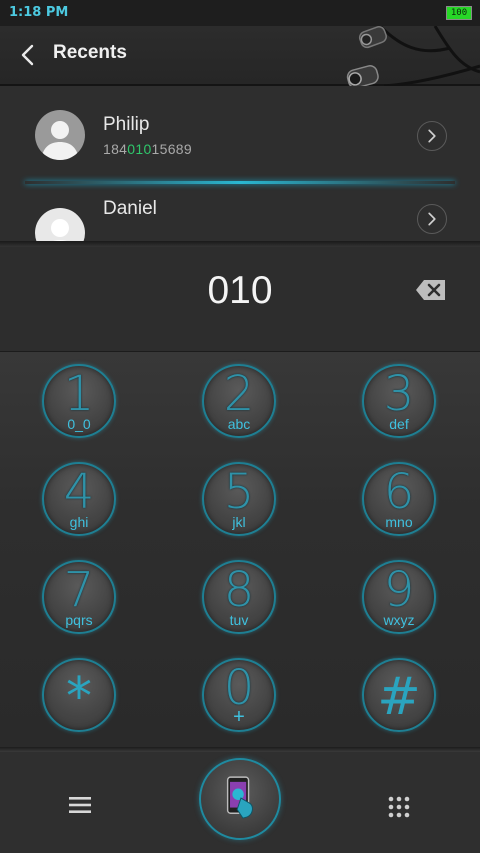 The image size is (480, 853). What do you see at coordinates (39, 12) in the screenshot?
I see `status-time: 1:18 PM` at bounding box center [39, 12].